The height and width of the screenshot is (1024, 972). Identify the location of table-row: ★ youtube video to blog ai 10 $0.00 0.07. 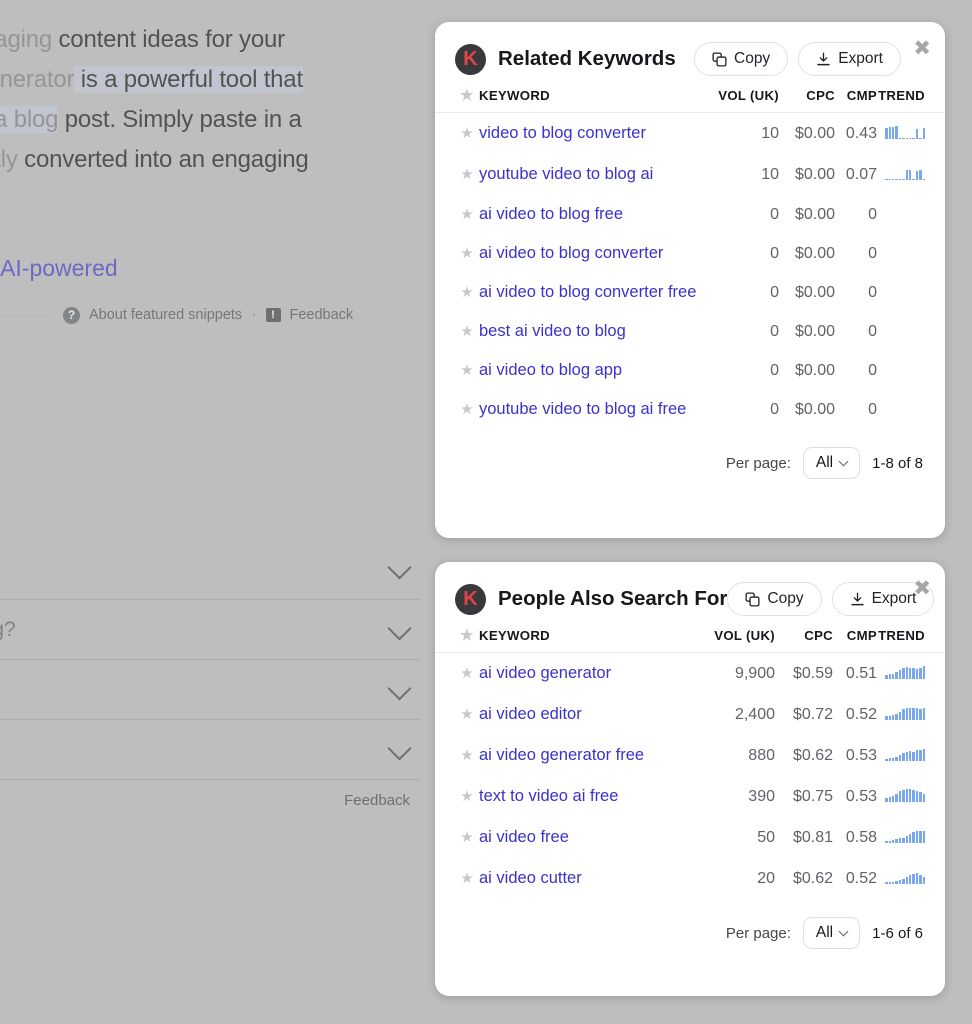
(690, 174).